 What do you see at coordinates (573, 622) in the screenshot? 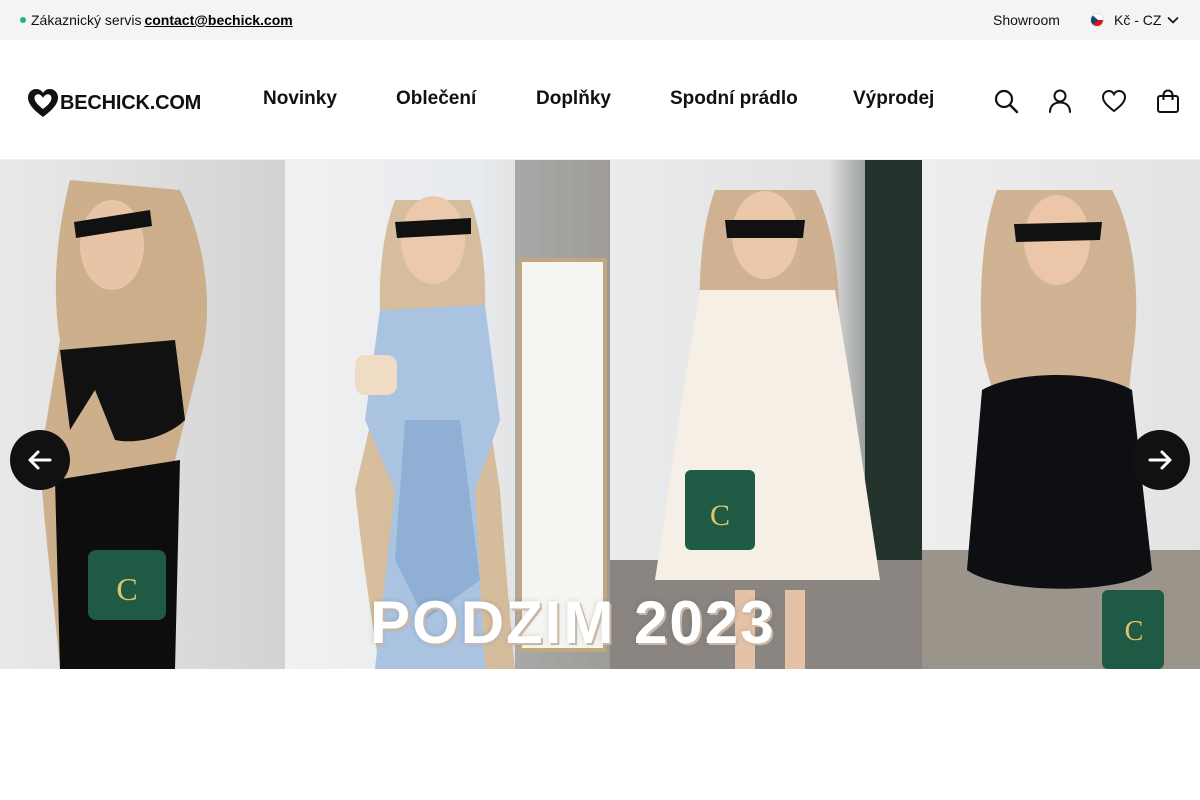
I see `hero-title: PODZIM 2023` at bounding box center [573, 622].